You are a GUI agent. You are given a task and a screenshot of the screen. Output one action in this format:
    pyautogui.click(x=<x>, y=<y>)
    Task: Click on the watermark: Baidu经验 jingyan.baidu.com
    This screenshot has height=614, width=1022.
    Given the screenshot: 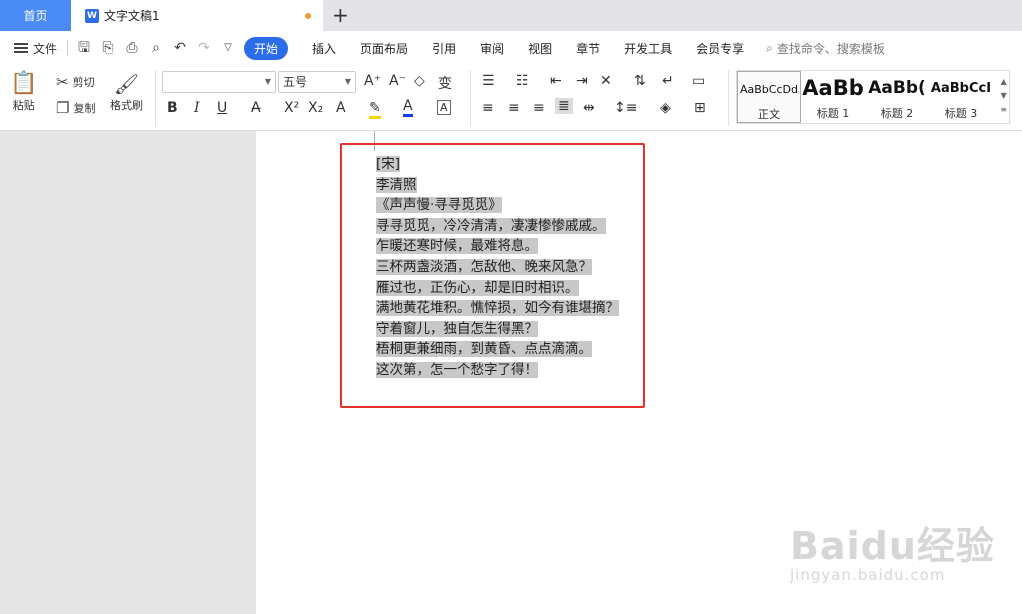 What is the action you would take?
    pyautogui.click(x=892, y=549)
    